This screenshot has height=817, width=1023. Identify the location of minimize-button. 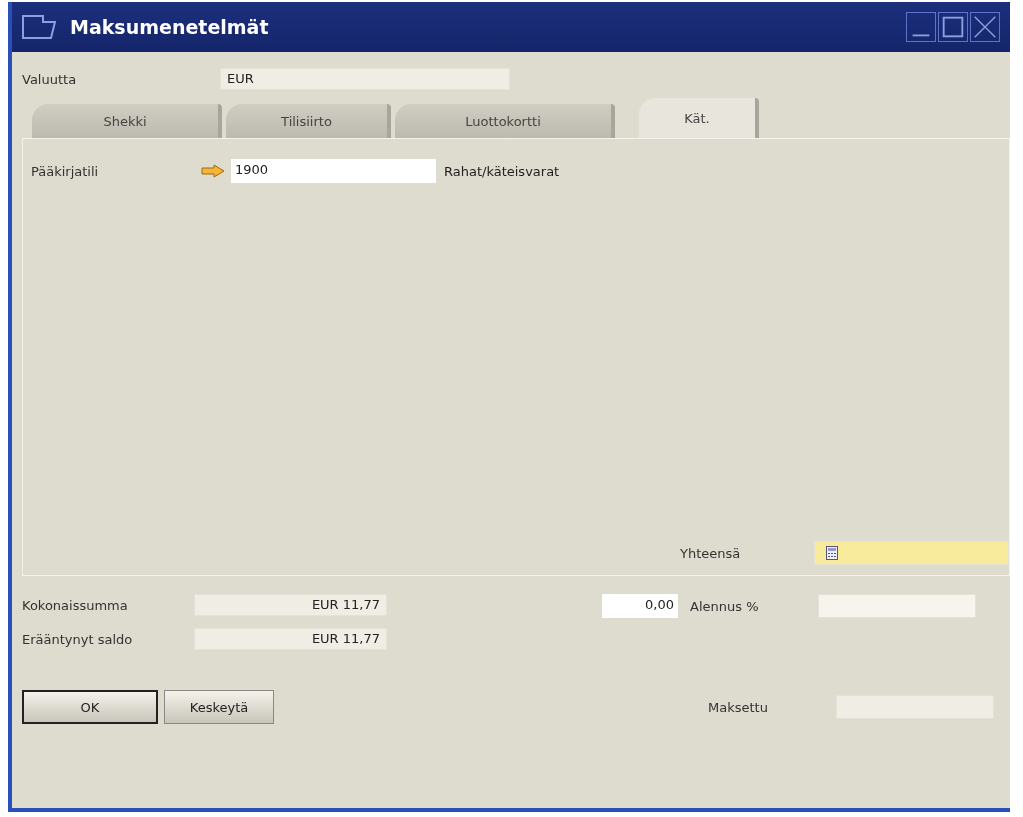
(921, 27).